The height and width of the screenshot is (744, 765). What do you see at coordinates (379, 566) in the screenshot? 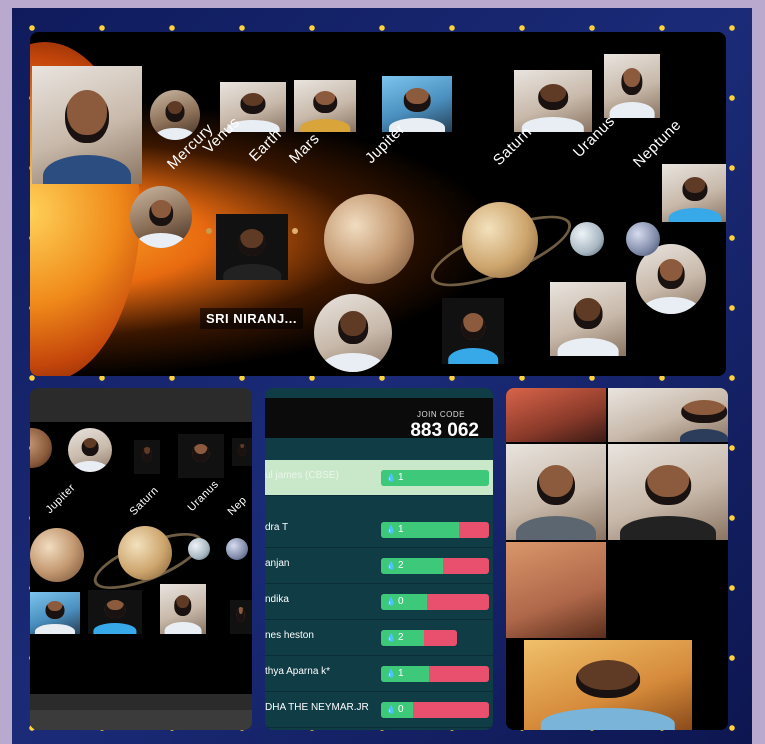
I see `leaderboard-row: anjan 💧 2` at bounding box center [379, 566].